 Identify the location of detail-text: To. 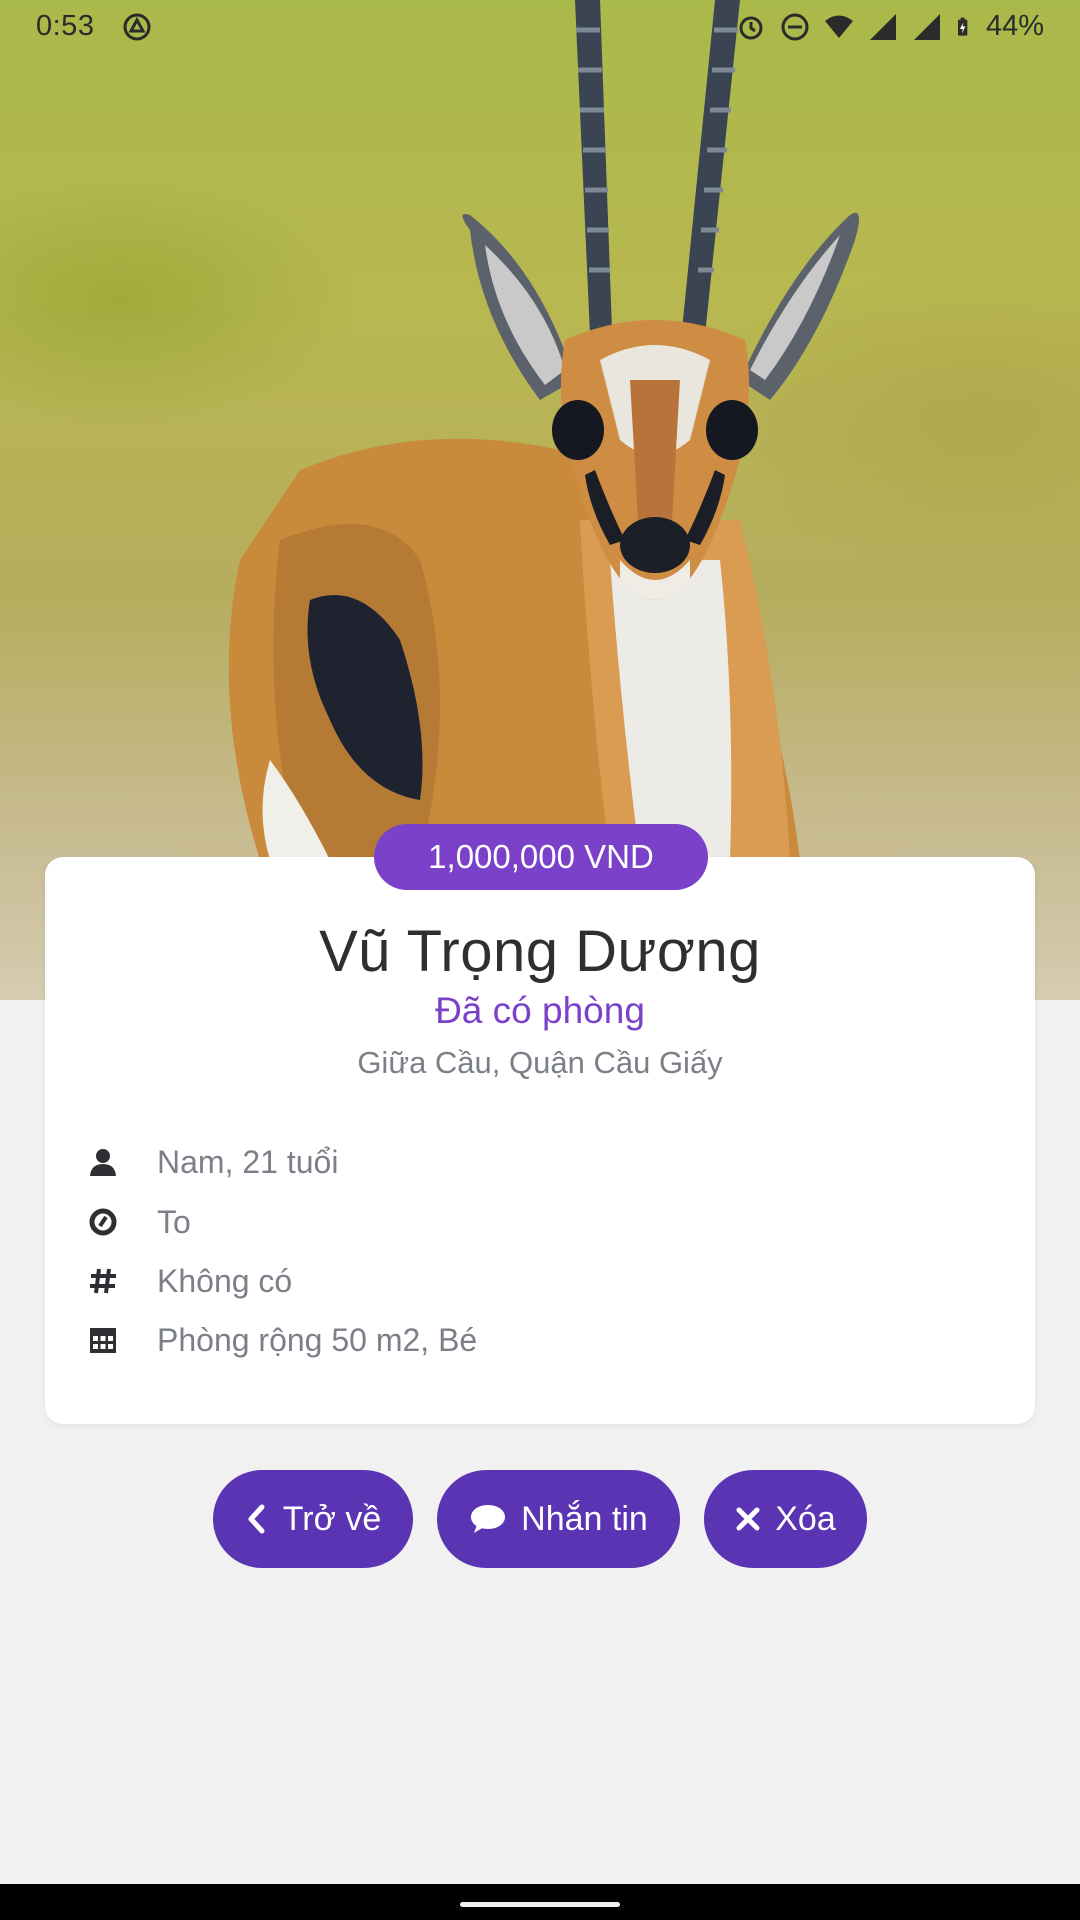
(174, 1221).